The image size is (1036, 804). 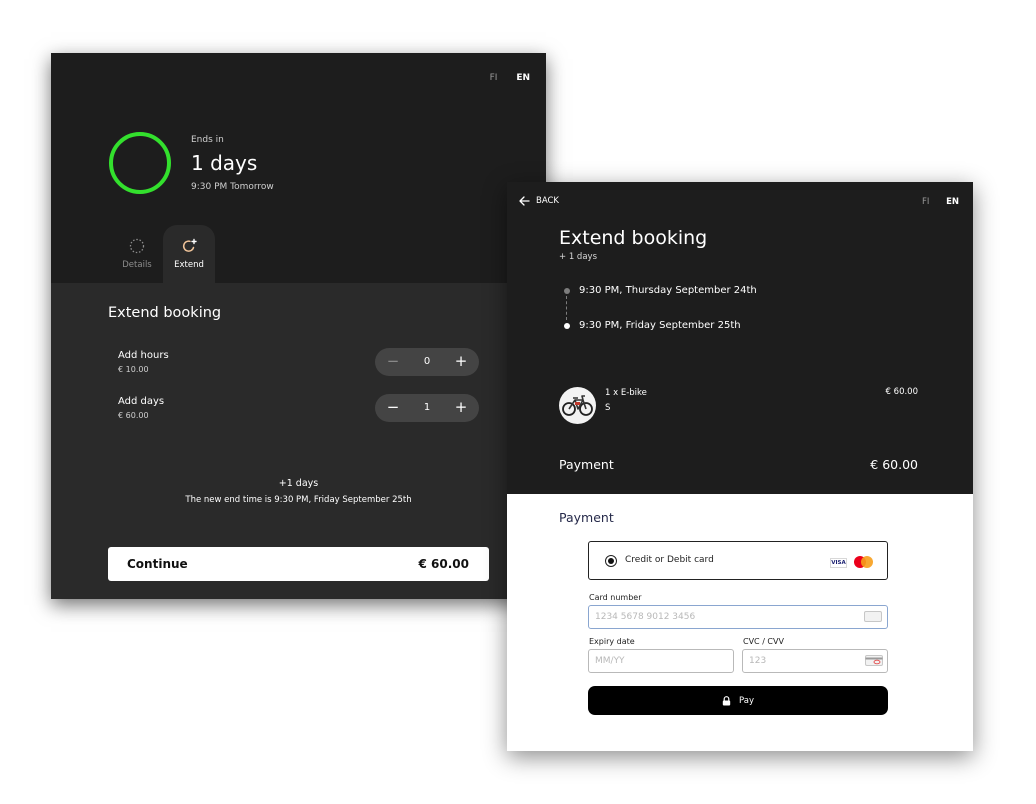 I want to click on hours-stepper: − 0 +, so click(x=427, y=362).